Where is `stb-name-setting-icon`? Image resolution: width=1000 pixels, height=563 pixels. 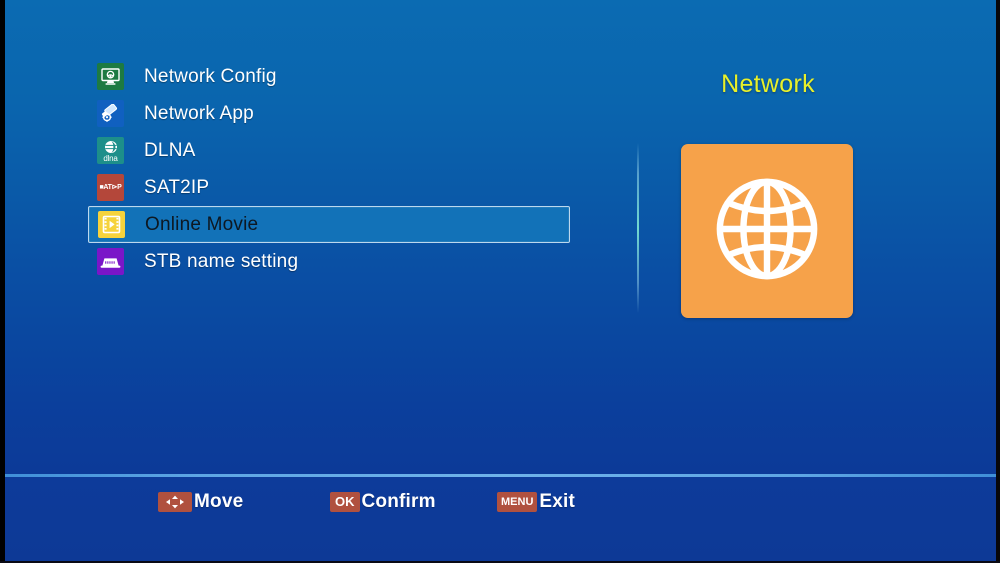 stb-name-setting-icon is located at coordinates (110, 261).